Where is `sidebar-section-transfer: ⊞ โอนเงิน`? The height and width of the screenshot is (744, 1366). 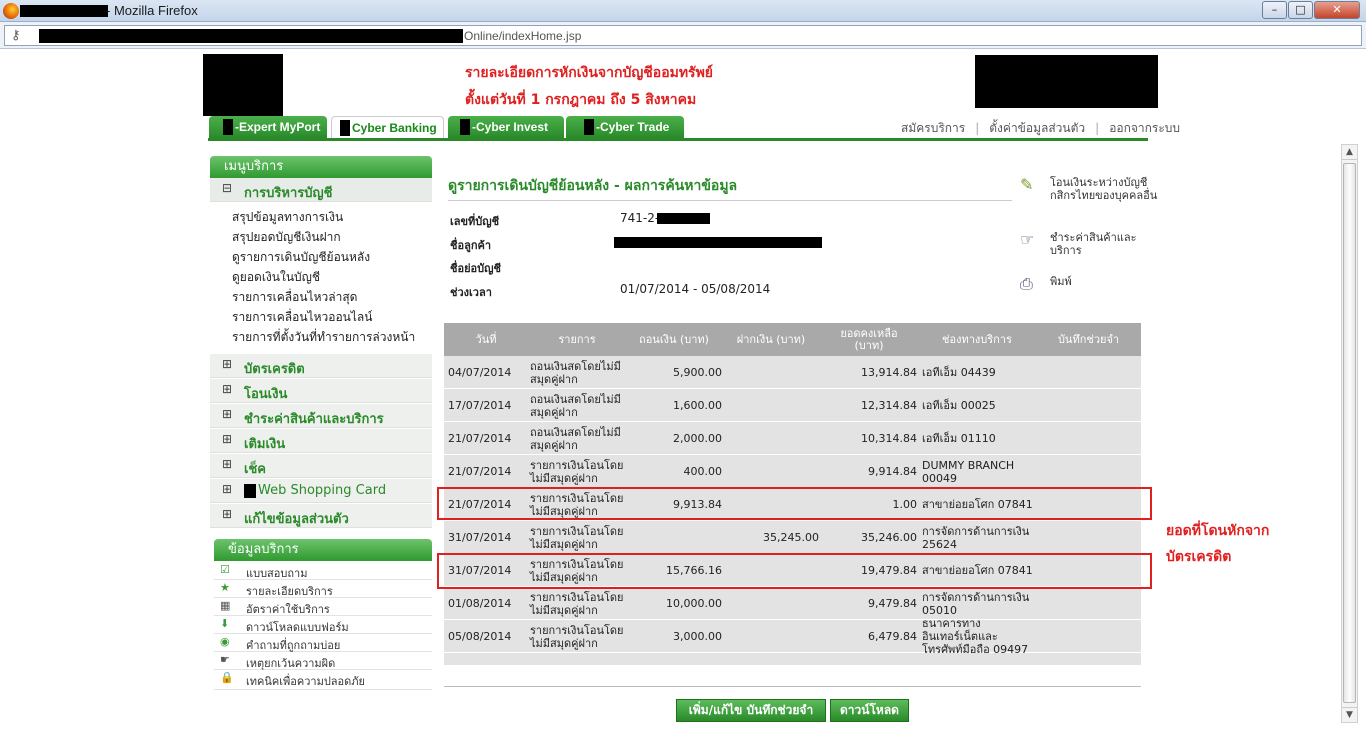
sidebar-section-transfer: ⊞ โอนเงิน is located at coordinates (321, 391).